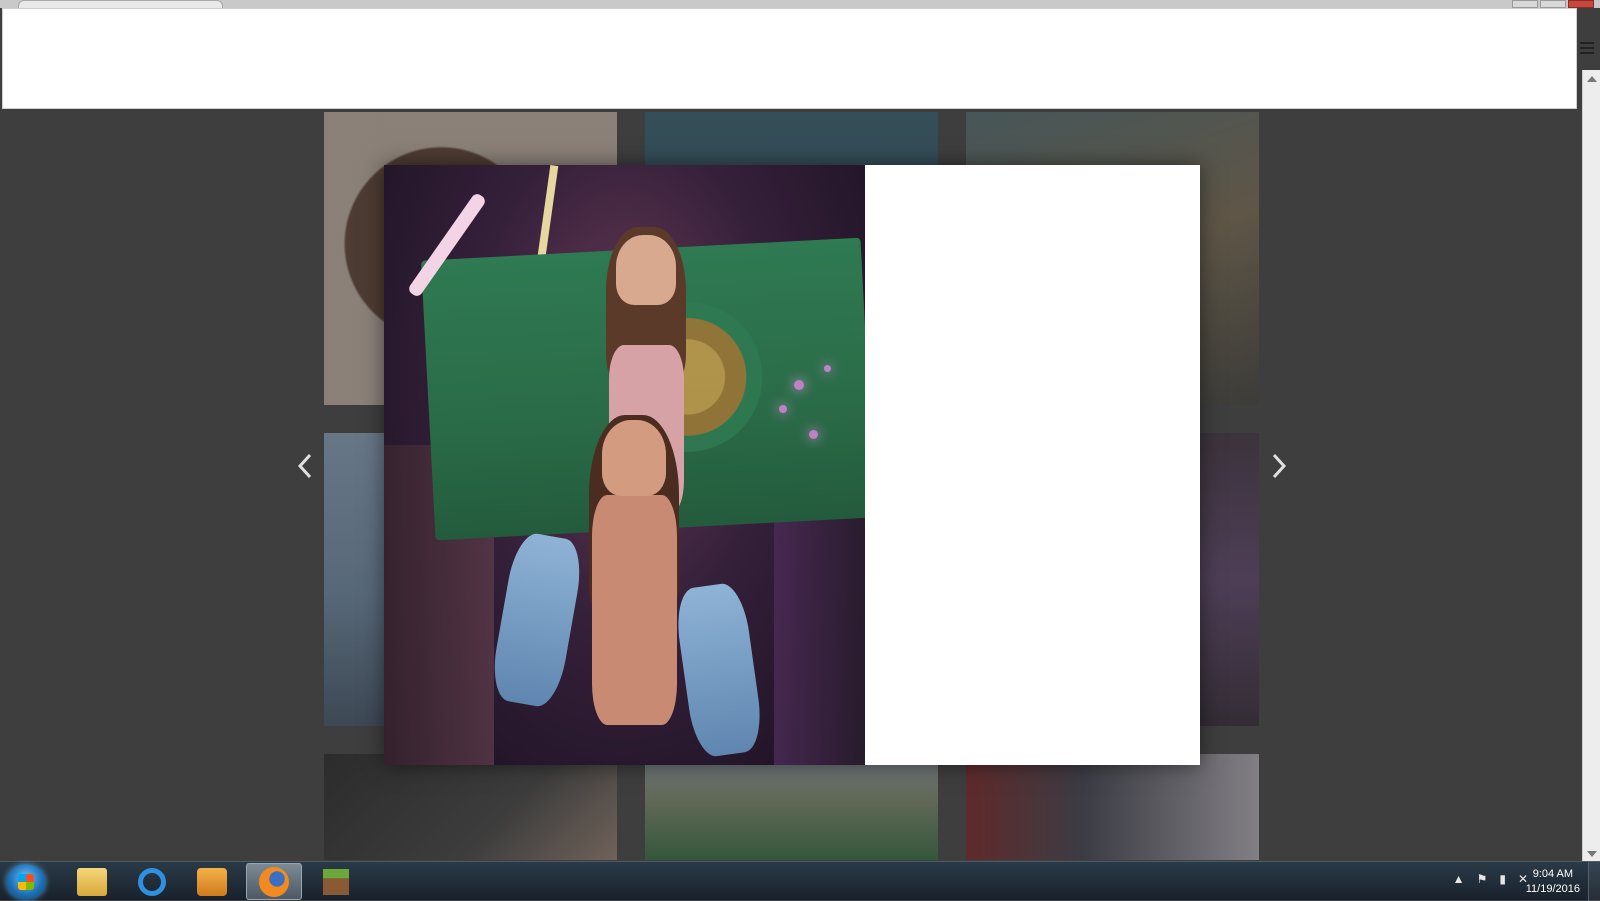  I want to click on photo-person-top-head, so click(646, 270).